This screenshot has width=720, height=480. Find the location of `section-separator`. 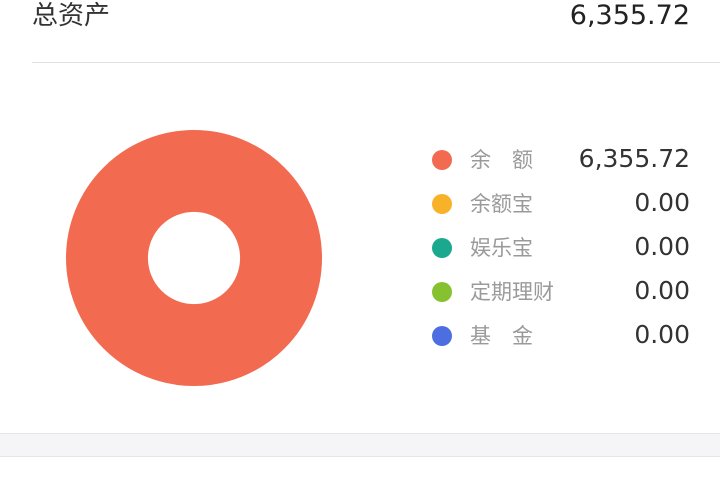

section-separator is located at coordinates (360, 445).